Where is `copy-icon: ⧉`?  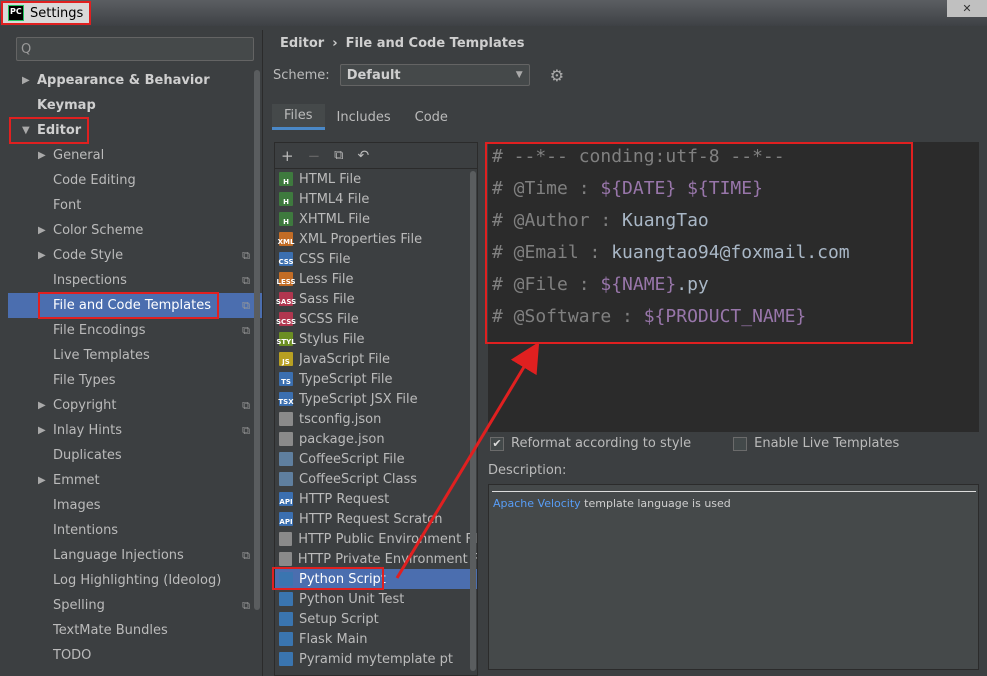 copy-icon: ⧉ is located at coordinates (338, 155).